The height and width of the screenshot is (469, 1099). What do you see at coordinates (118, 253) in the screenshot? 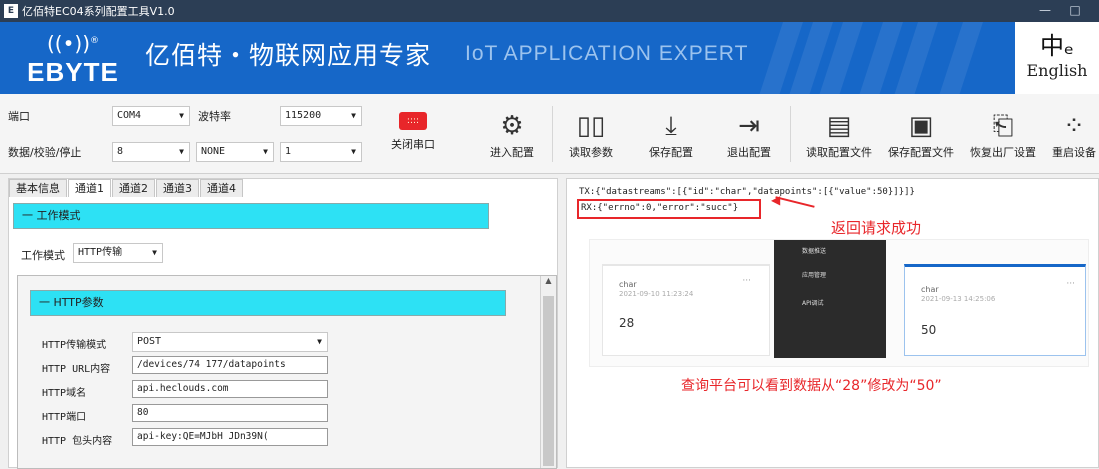
I see `work-mode-select: HTTP传输 ▼` at bounding box center [118, 253].